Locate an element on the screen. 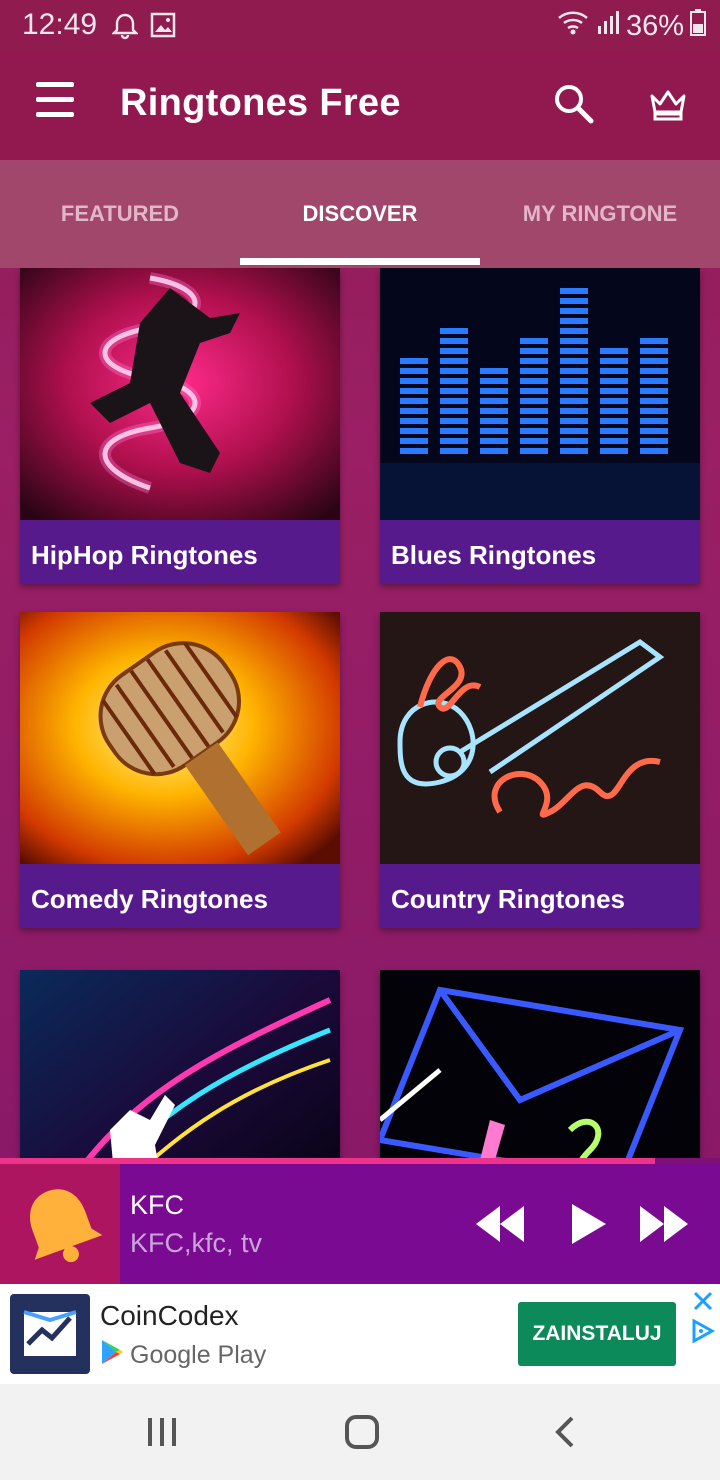  tab-discover: DISCOVER is located at coordinates (360, 214).